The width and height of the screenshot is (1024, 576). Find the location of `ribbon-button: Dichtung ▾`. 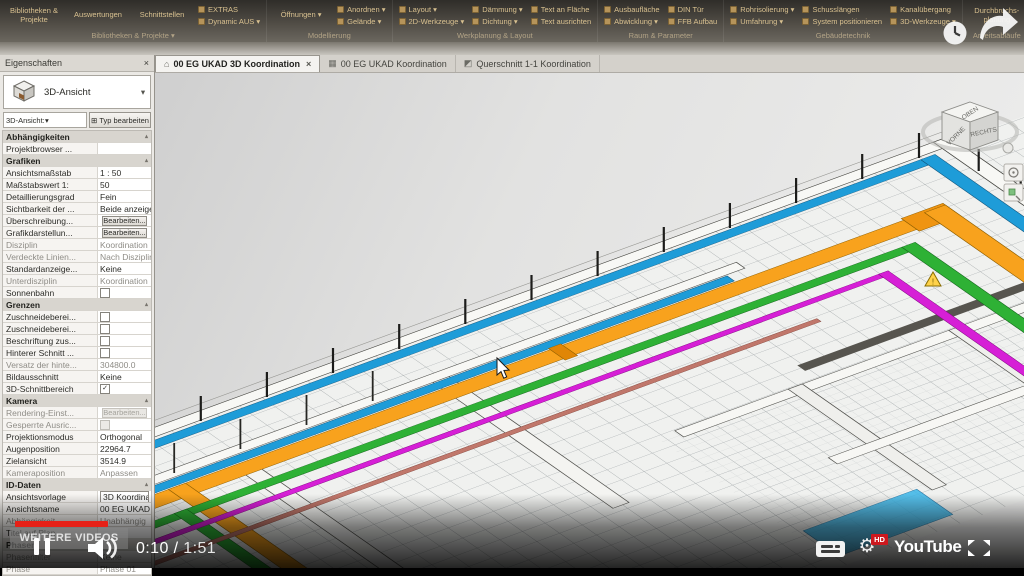

ribbon-button: Dichtung ▾ is located at coordinates (497, 21).